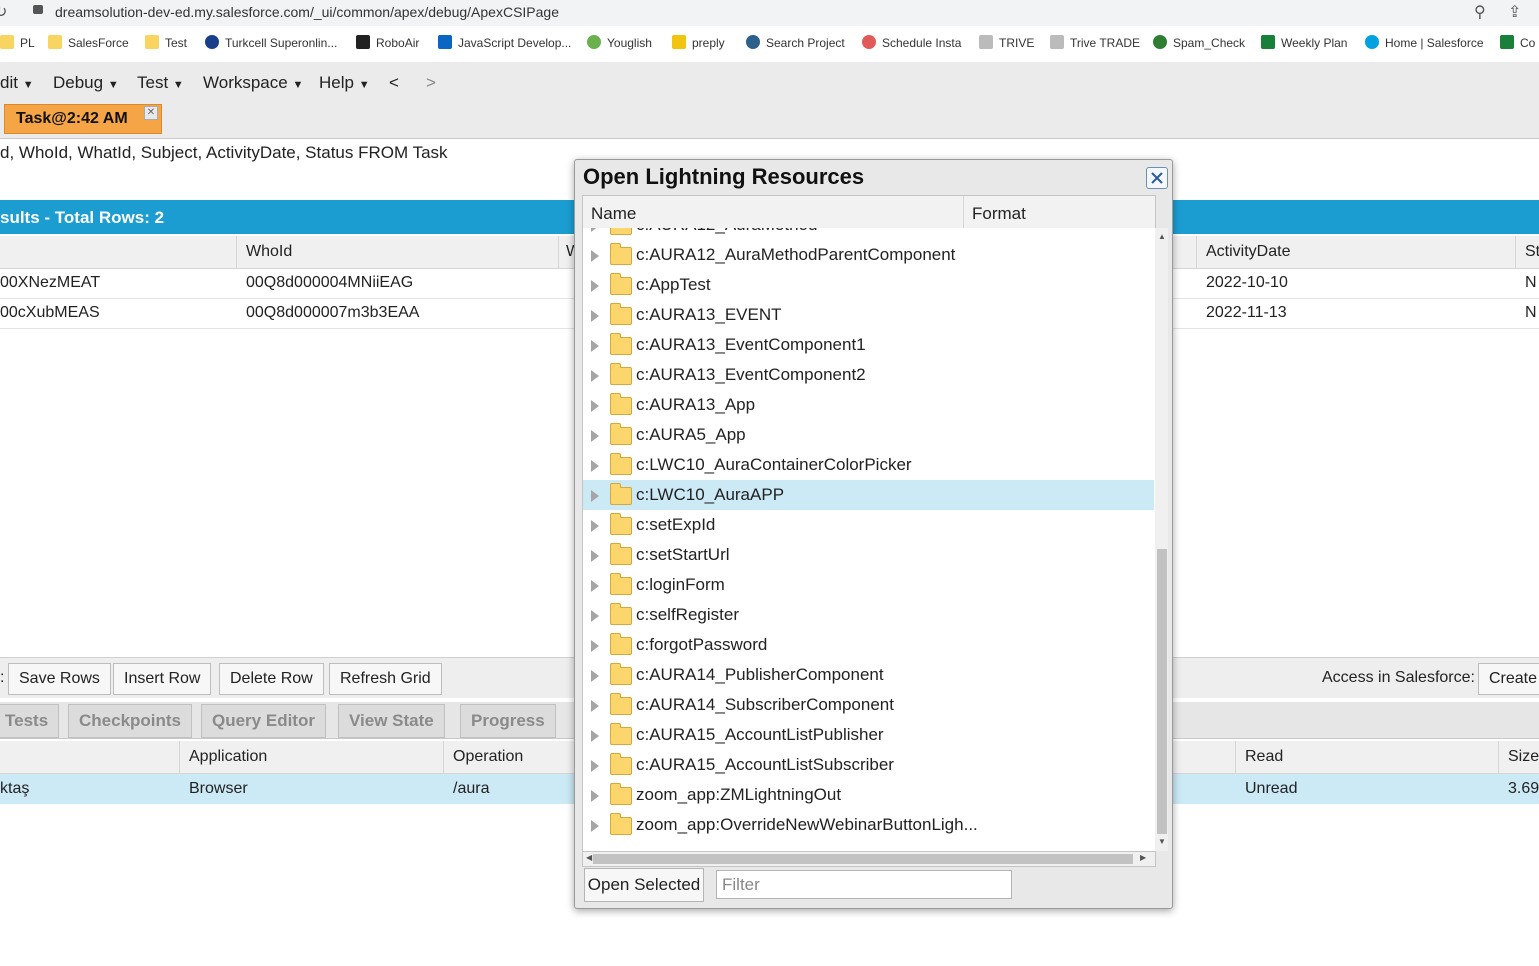 This screenshot has width=1539, height=966. I want to click on query-tab: Task@2:42 AM ✕, so click(83, 119).